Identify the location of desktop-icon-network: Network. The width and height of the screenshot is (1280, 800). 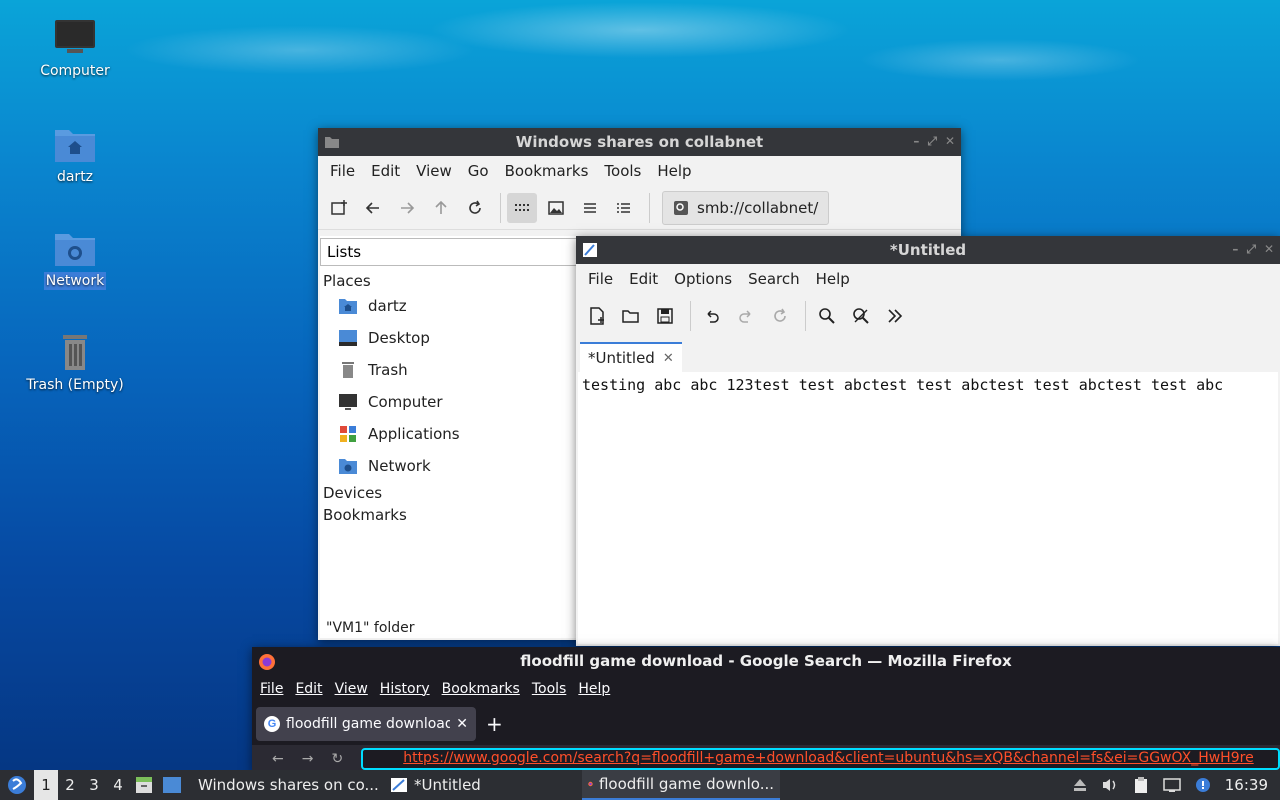
(75, 259).